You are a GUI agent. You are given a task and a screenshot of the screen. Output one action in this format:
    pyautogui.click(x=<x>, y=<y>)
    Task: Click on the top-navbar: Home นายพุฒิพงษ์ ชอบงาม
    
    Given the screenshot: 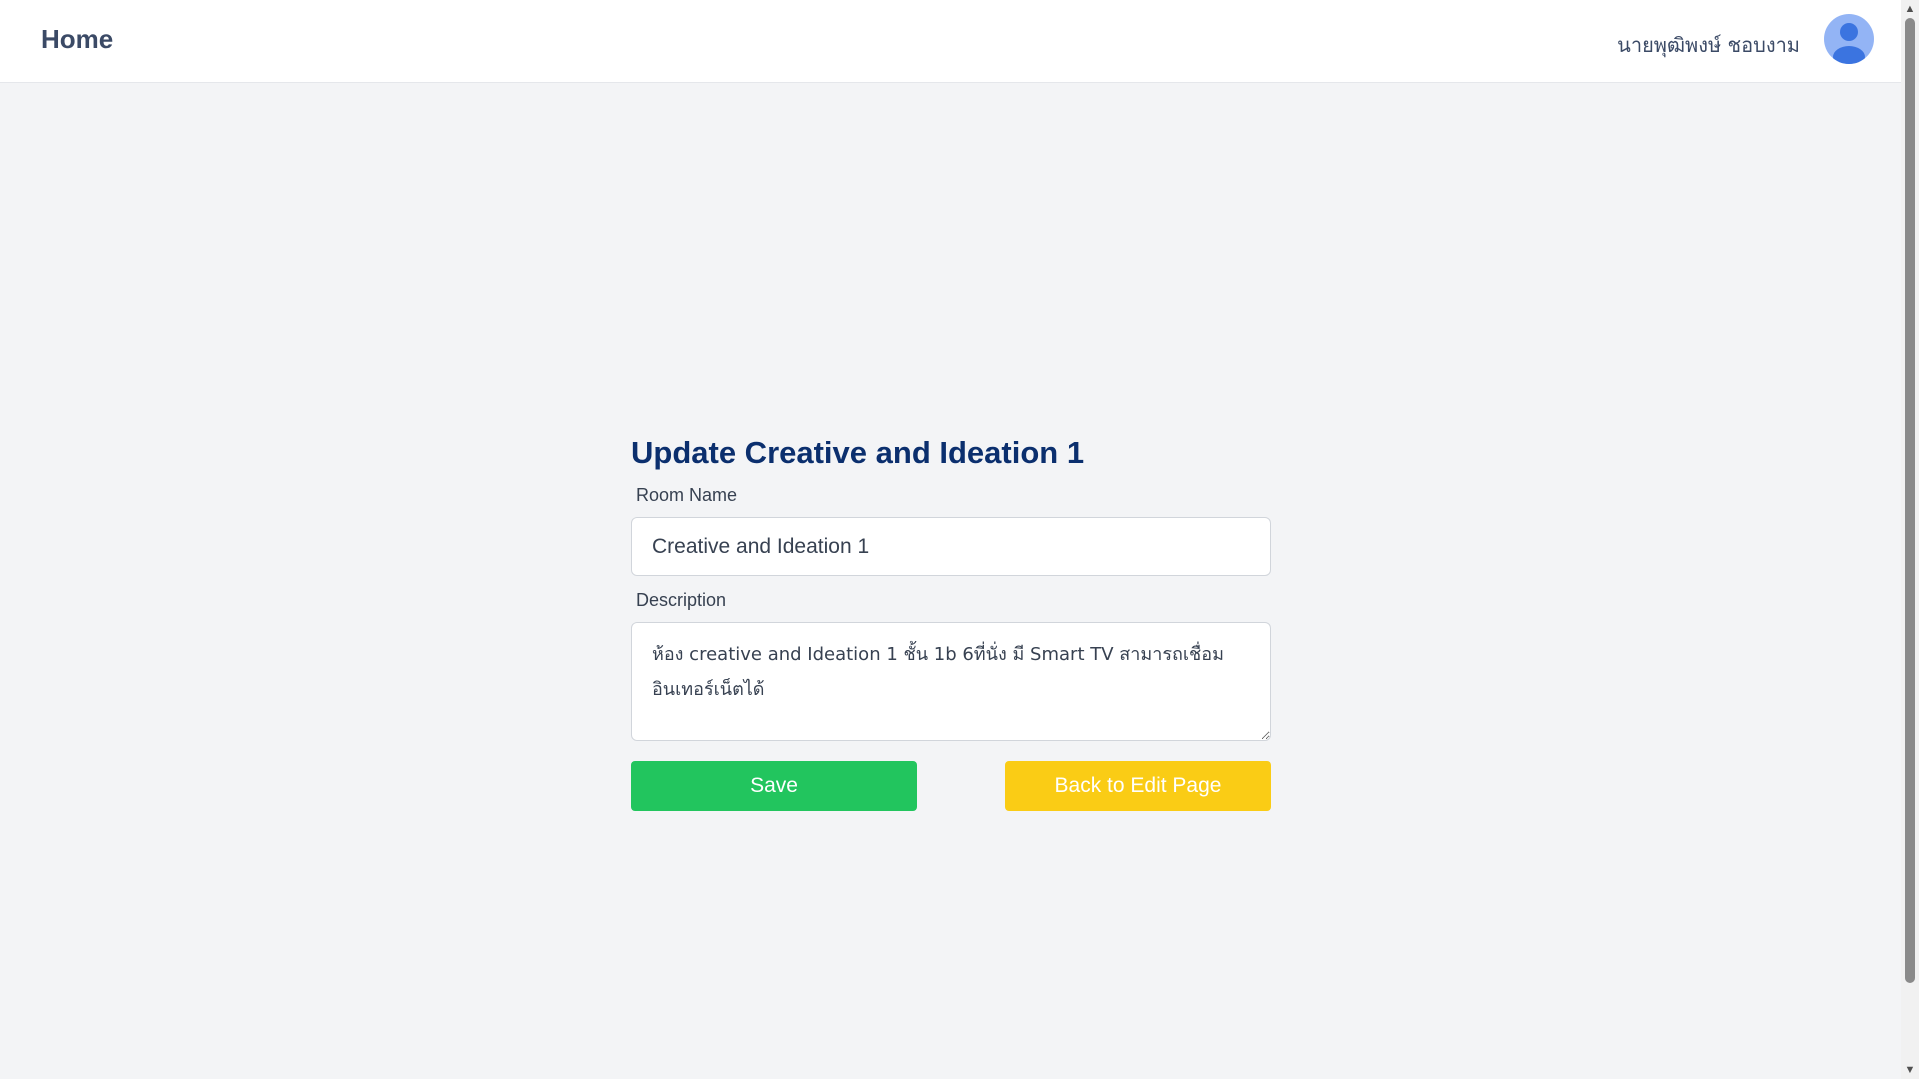 What is the action you would take?
    pyautogui.click(x=950, y=41)
    